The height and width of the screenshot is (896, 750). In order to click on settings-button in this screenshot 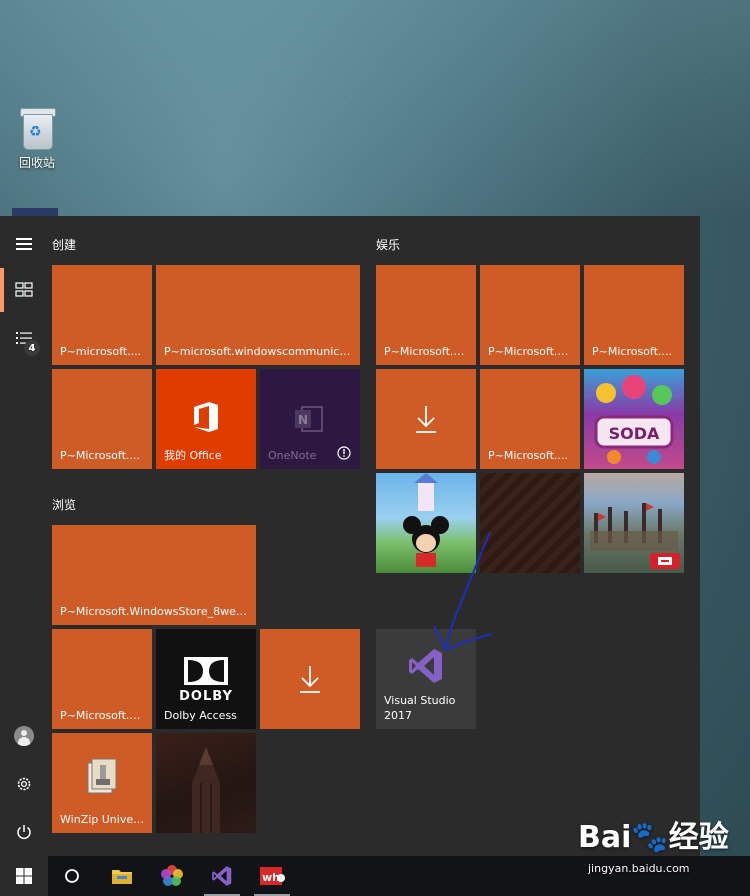, I will do `click(24, 784)`.